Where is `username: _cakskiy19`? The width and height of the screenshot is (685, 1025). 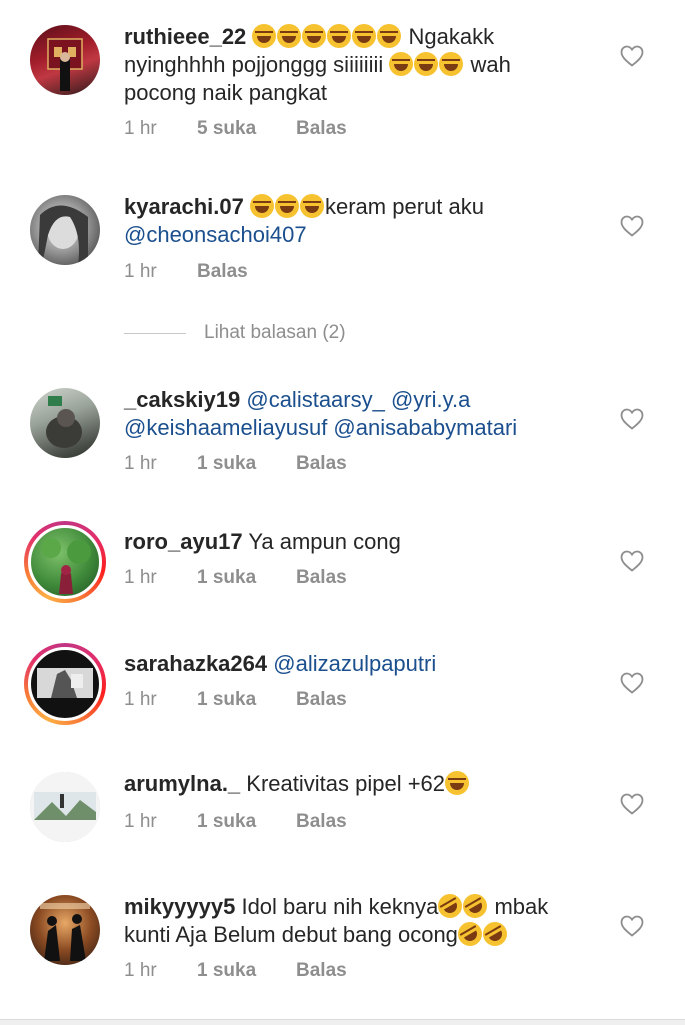
username: _cakskiy19 is located at coordinates (182, 399).